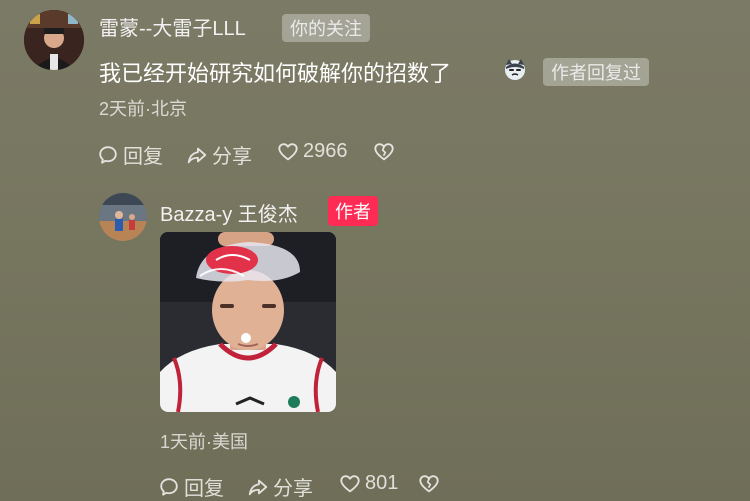  Describe the element at coordinates (204, 442) in the screenshot. I see `reply-meta: 1天前·美国` at that location.